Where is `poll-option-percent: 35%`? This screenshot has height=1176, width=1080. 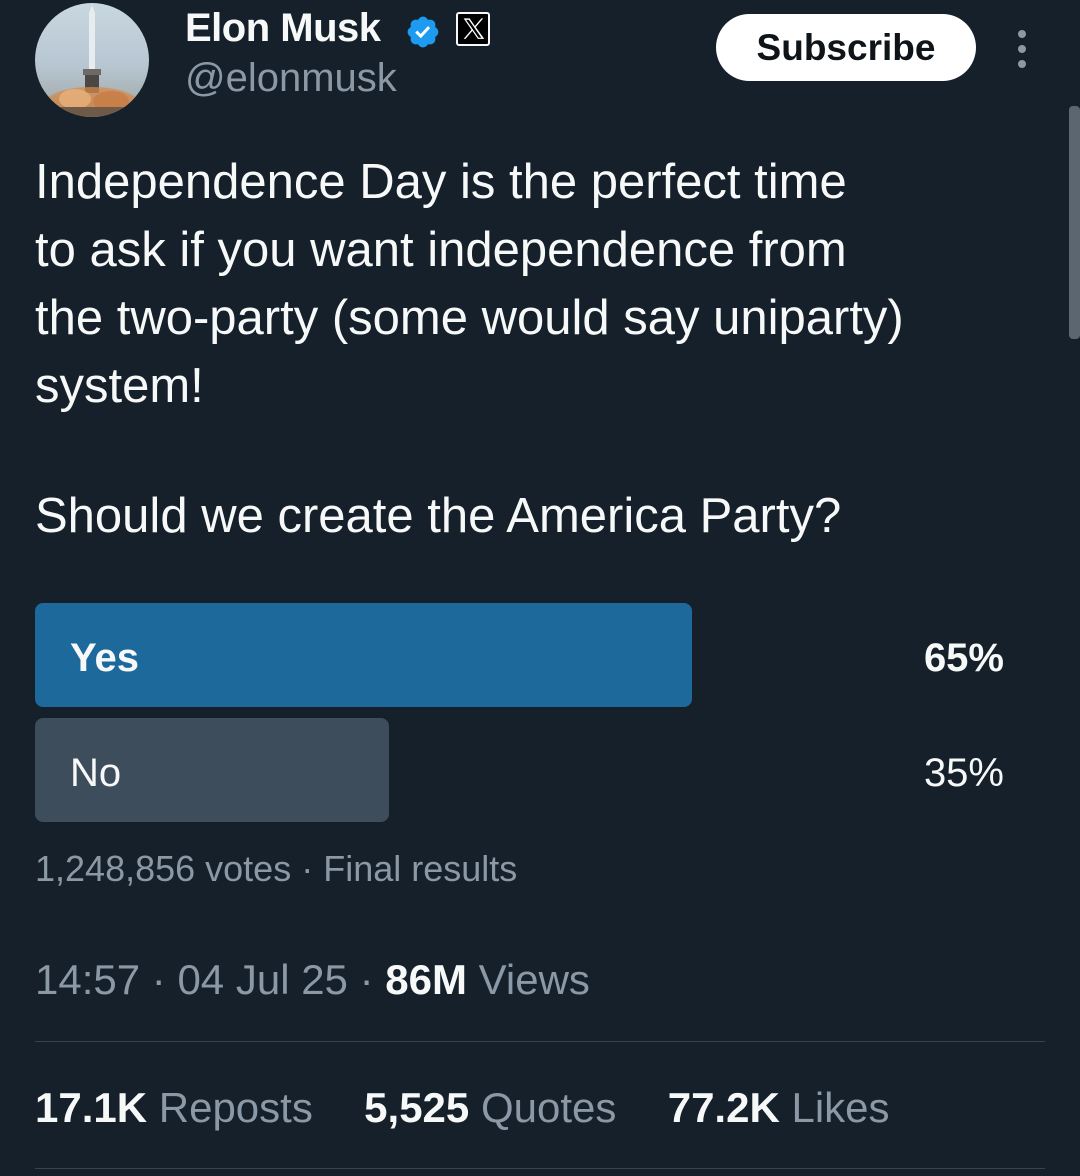 poll-option-percent: 35% is located at coordinates (963, 773).